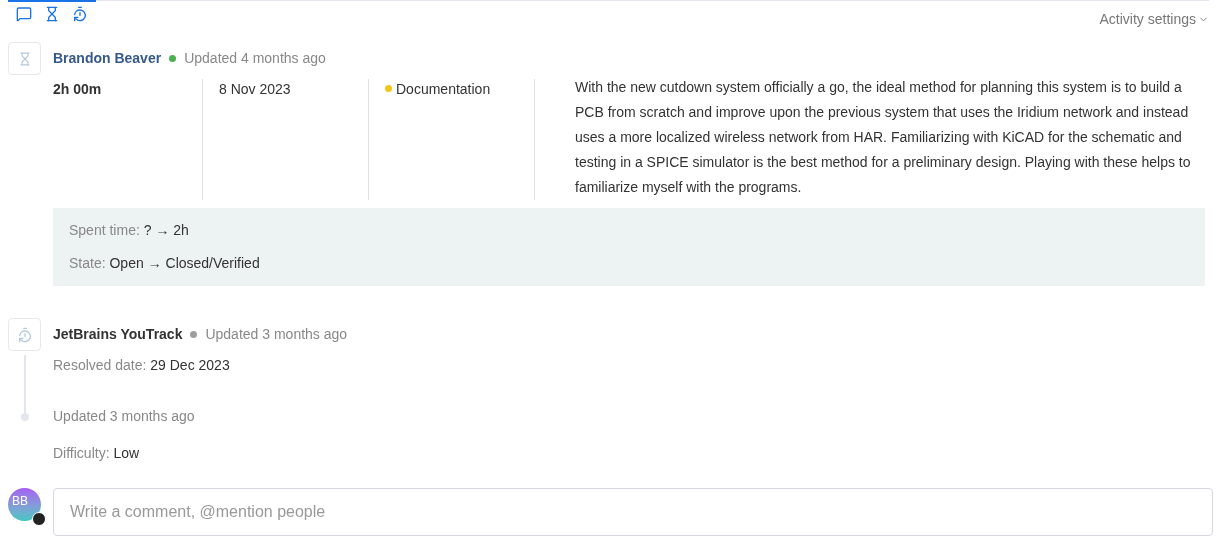 The width and height of the screenshot is (1217, 544). What do you see at coordinates (255, 58) in the screenshot?
I see `updated-time: Updated 4 months ago` at bounding box center [255, 58].